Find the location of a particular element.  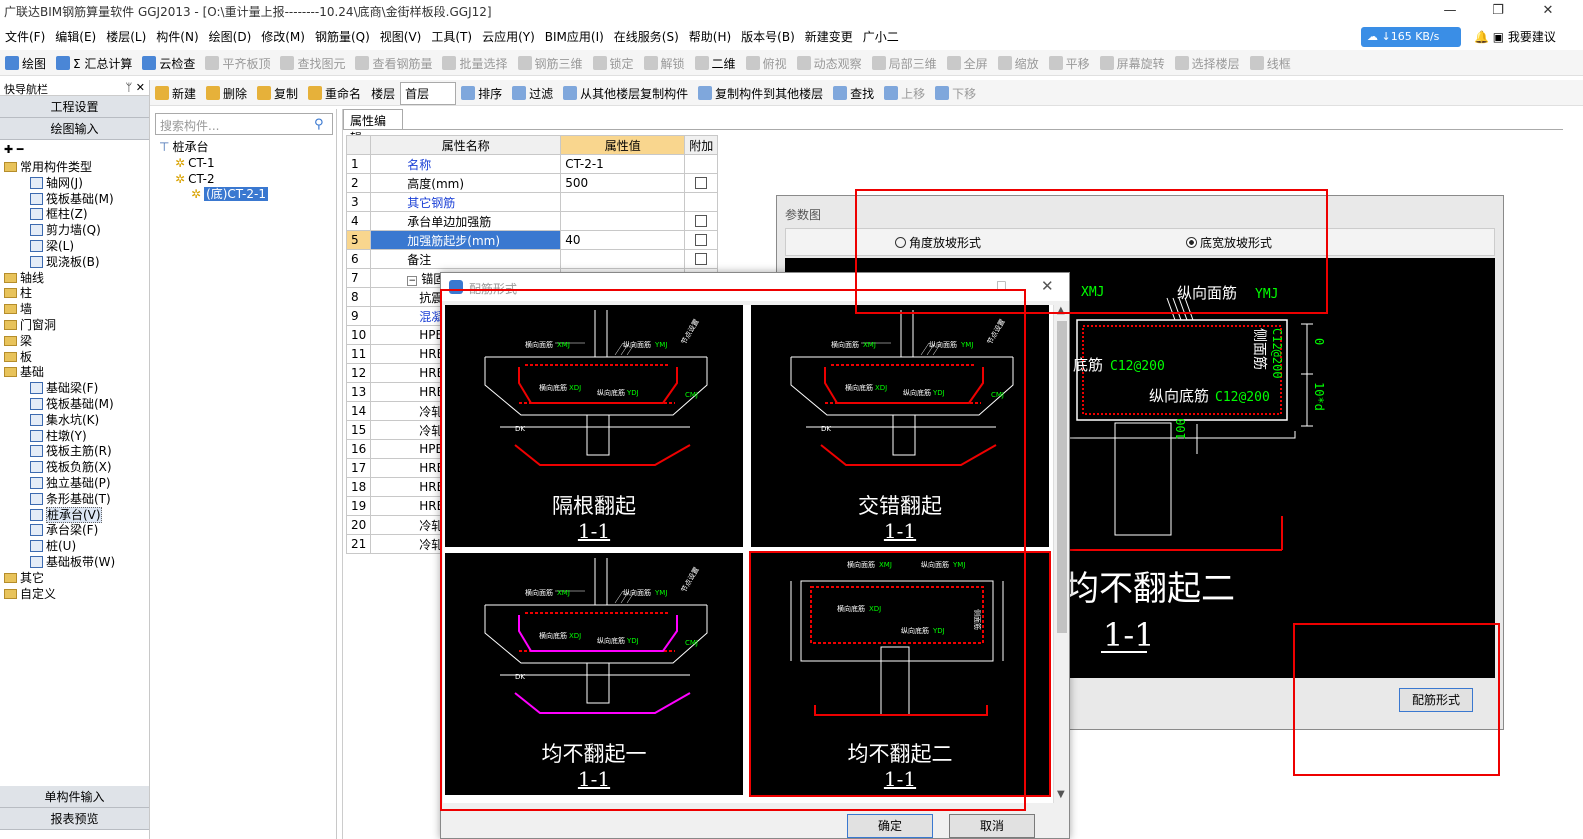

nav-tree-item: 梁(L) is located at coordinates (74, 247).